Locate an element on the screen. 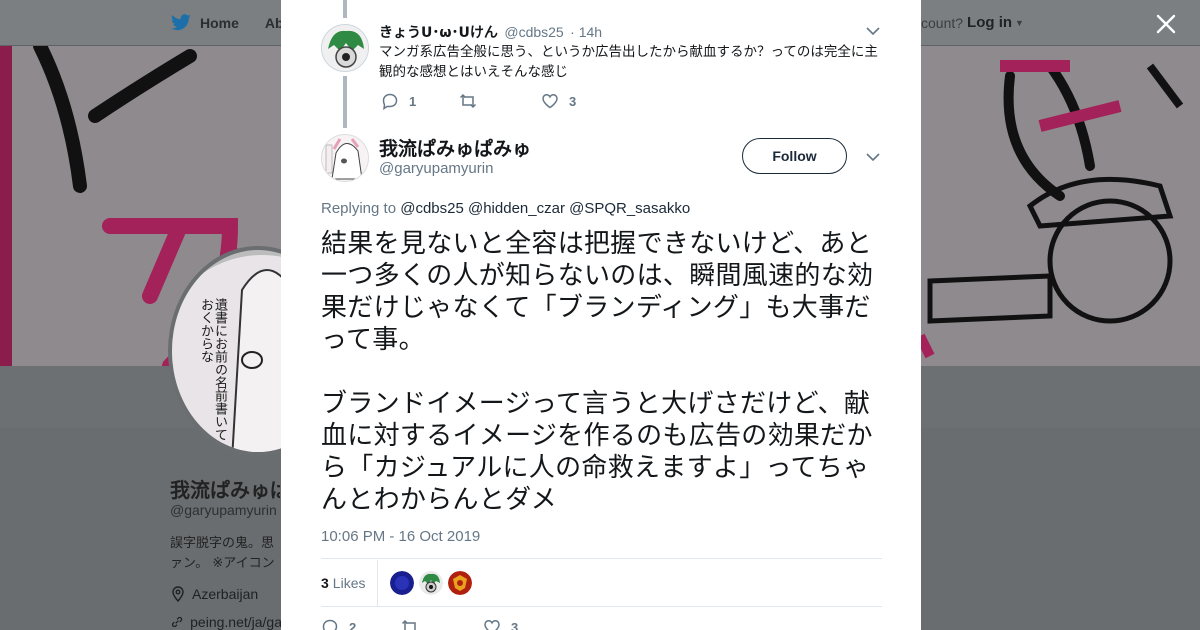 The height and width of the screenshot is (630, 1200). profile-handle: @garyupamyurin is located at coordinates (223, 510).